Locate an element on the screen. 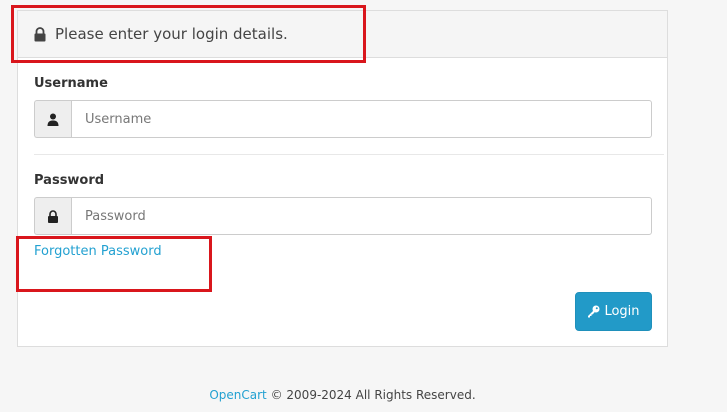 The height and width of the screenshot is (412, 727). panel-heading: Please enter your login details. is located at coordinates (342, 34).